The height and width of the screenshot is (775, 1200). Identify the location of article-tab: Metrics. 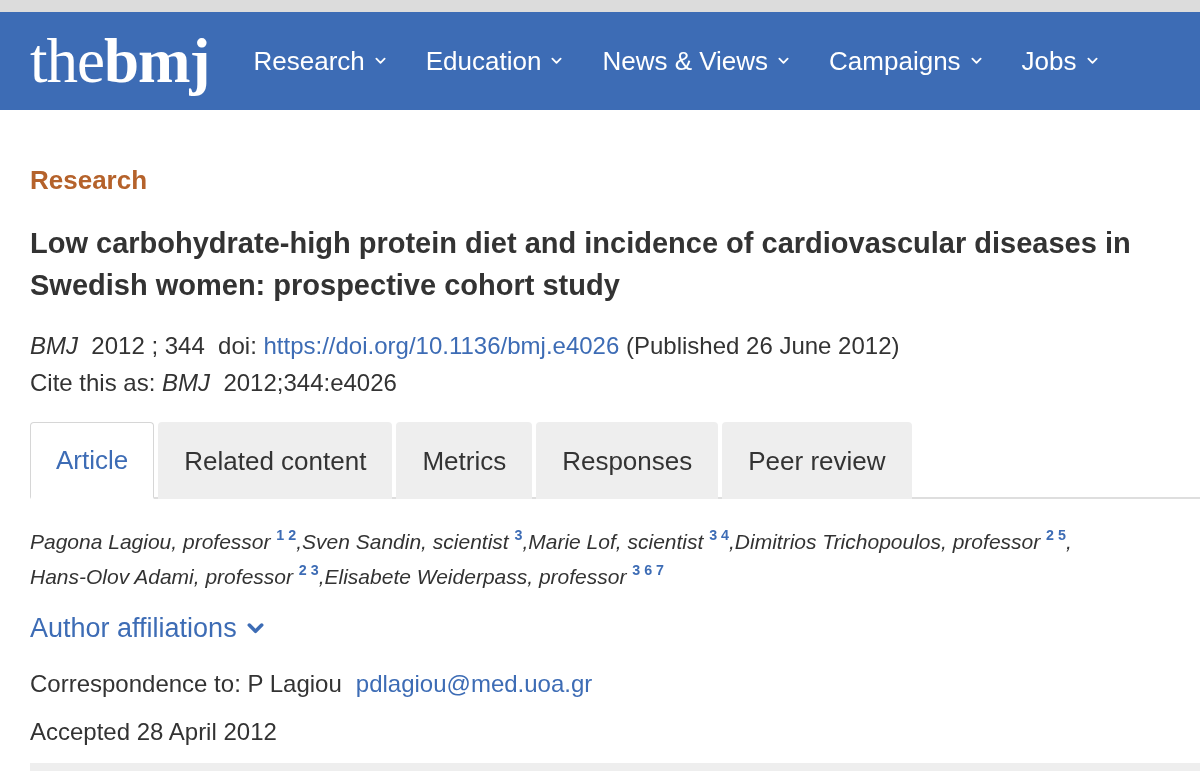
(464, 460).